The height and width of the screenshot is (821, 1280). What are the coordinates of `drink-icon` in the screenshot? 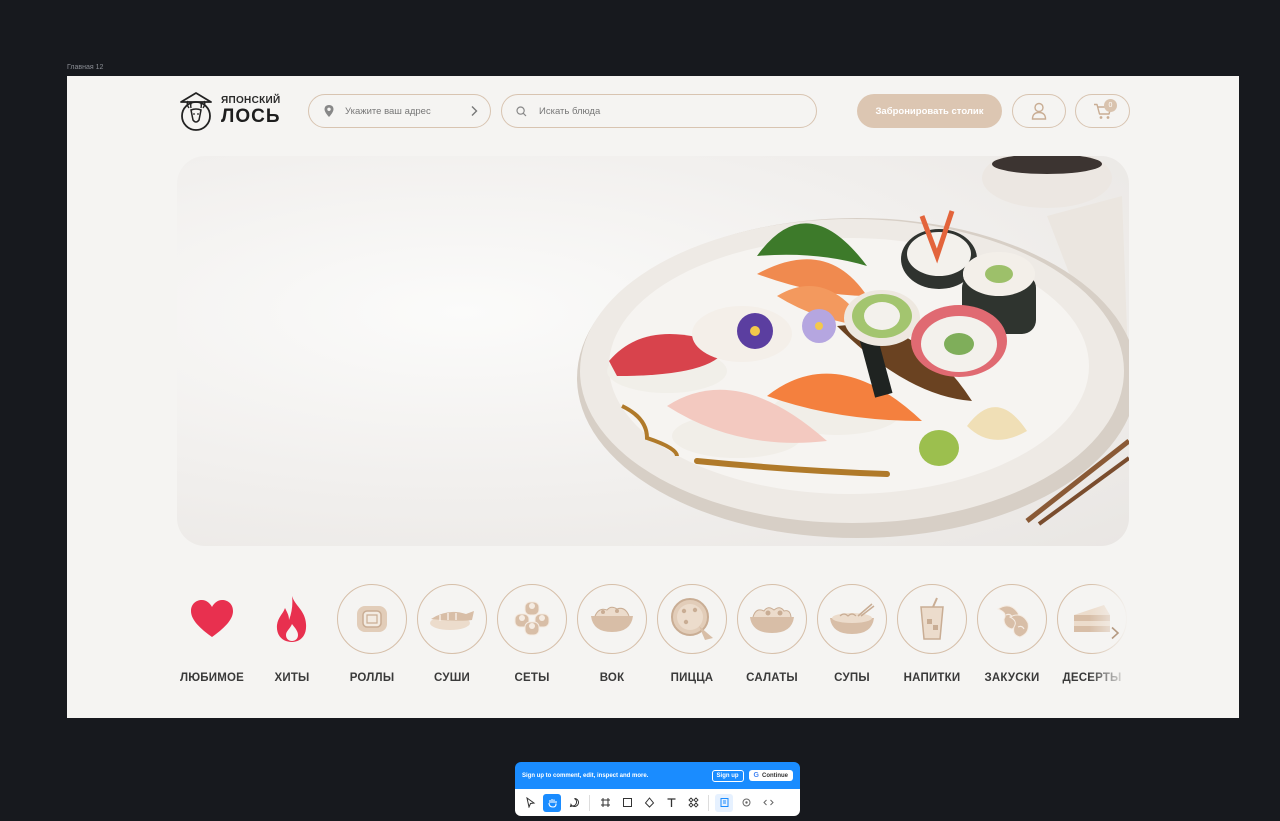 It's located at (932, 618).